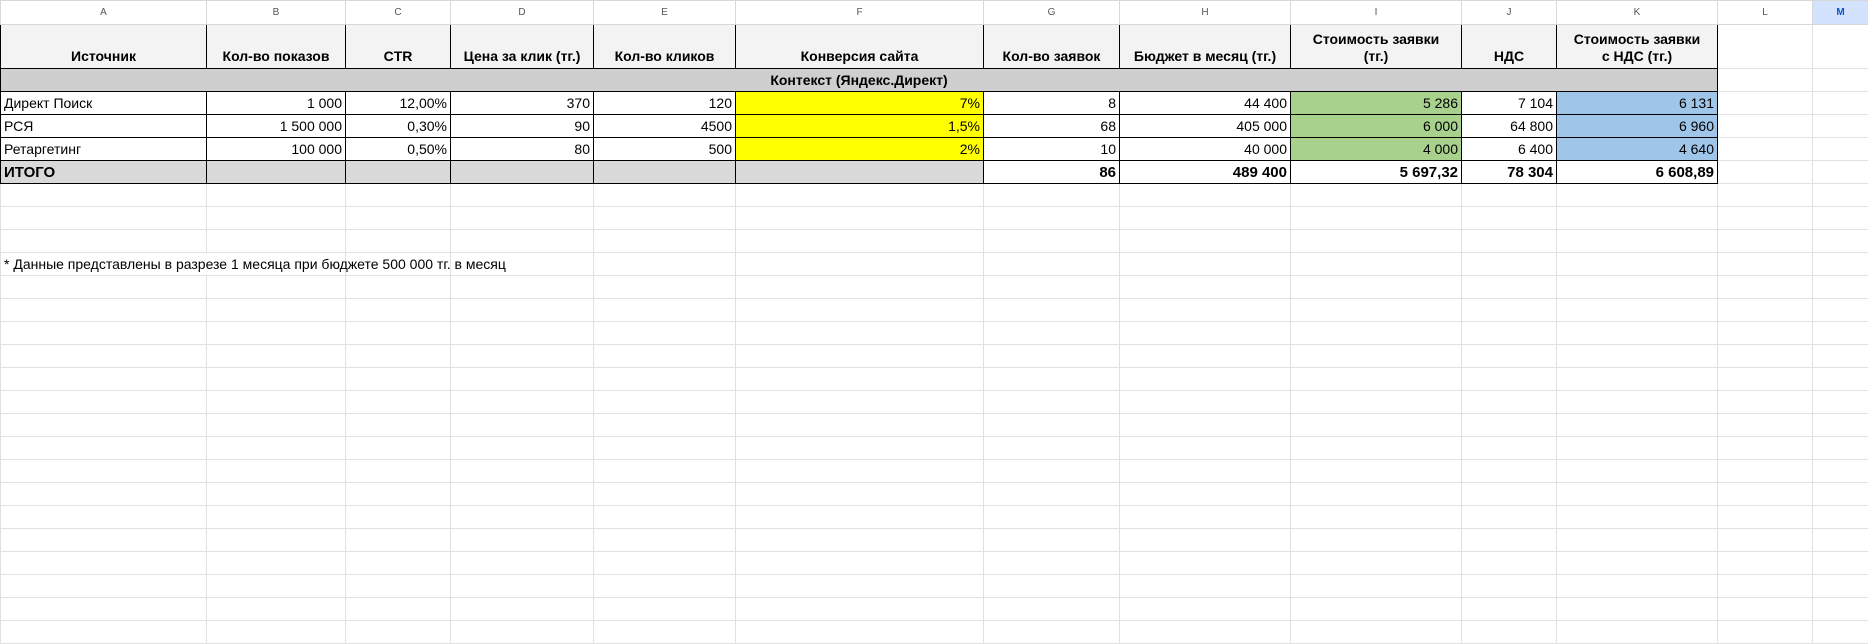 This screenshot has width=1868, height=644. Describe the element at coordinates (1637, 12) in the screenshot. I see `column-header-k: K` at that location.